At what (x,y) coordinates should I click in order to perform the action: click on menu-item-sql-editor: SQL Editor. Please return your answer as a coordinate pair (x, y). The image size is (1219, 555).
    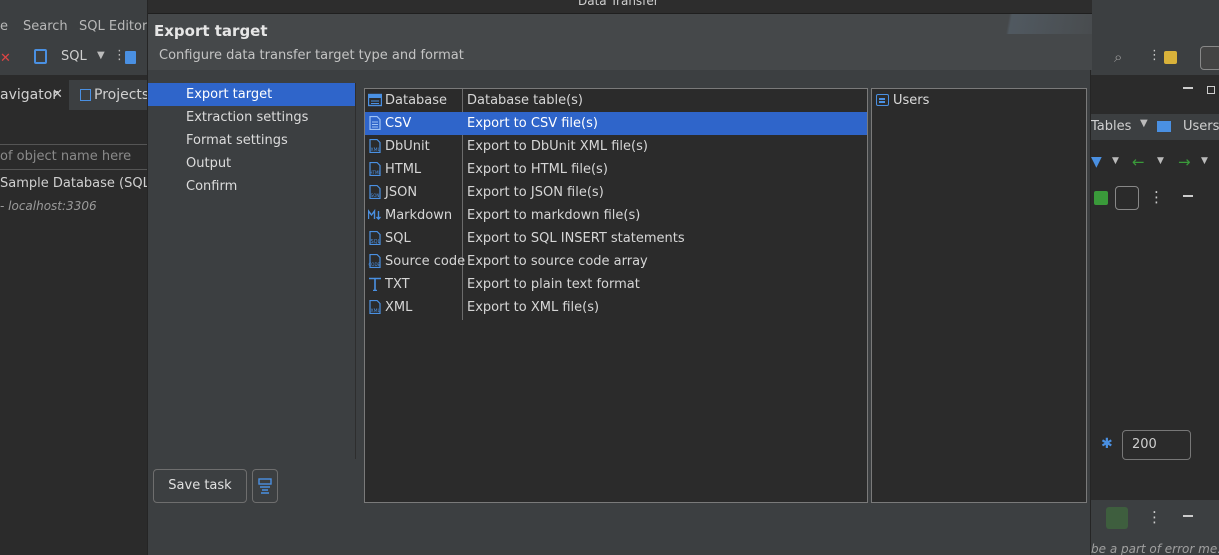
    Looking at the image, I should click on (113, 26).